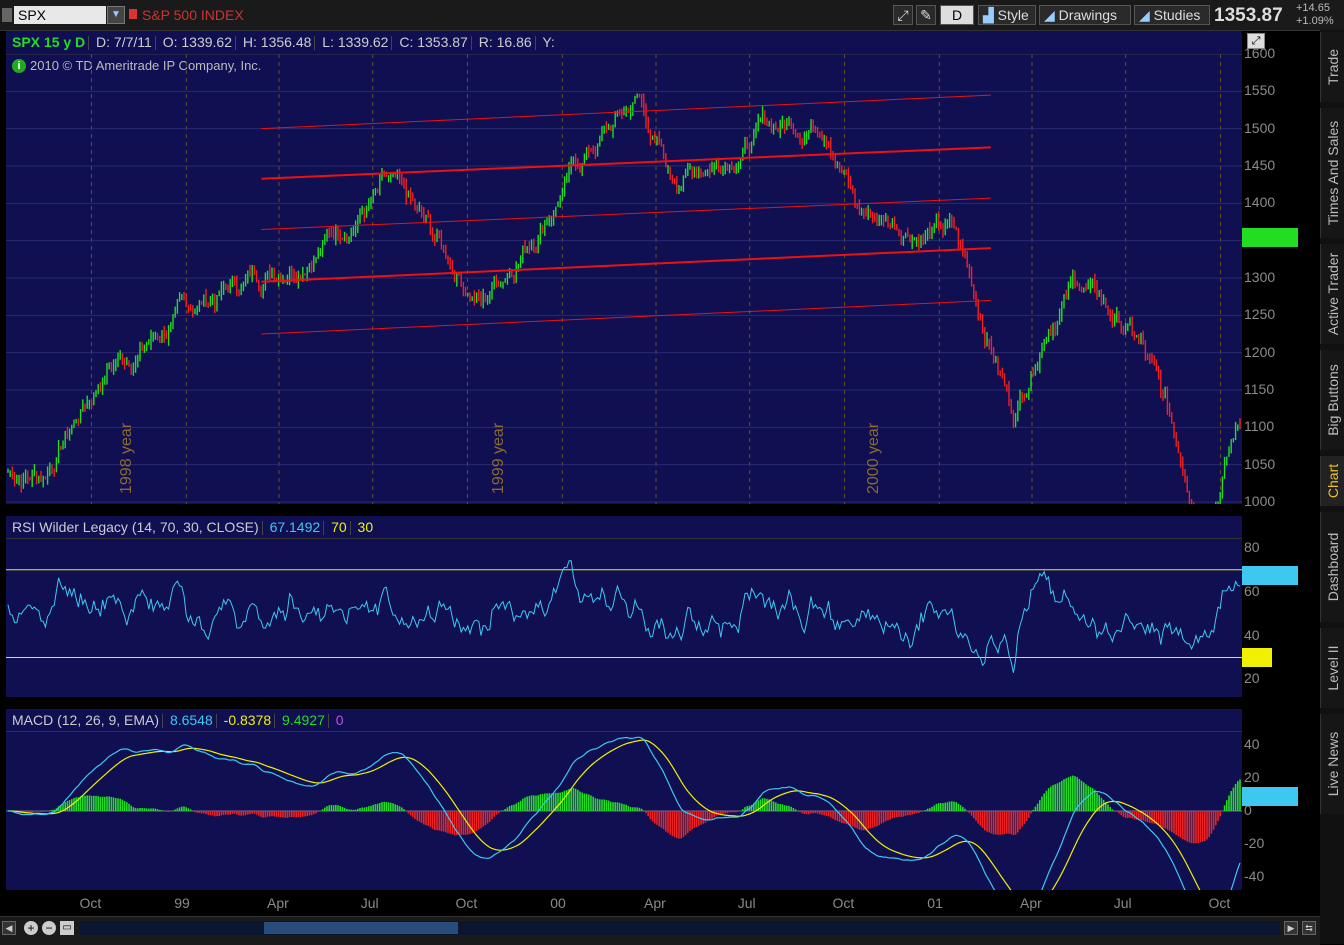  I want to click on side-tab-active-trader: Active Trader, so click(1332, 294).